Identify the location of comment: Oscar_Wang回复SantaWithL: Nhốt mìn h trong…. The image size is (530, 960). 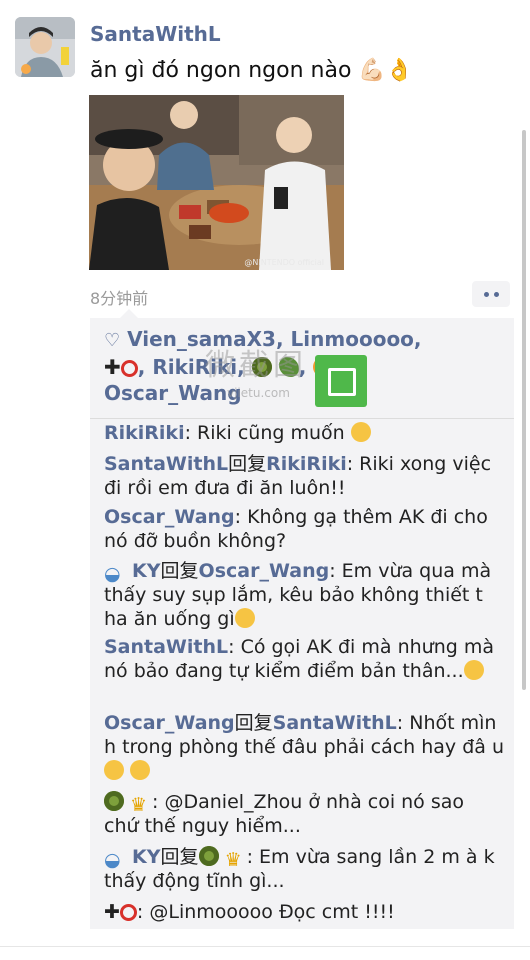
(304, 747).